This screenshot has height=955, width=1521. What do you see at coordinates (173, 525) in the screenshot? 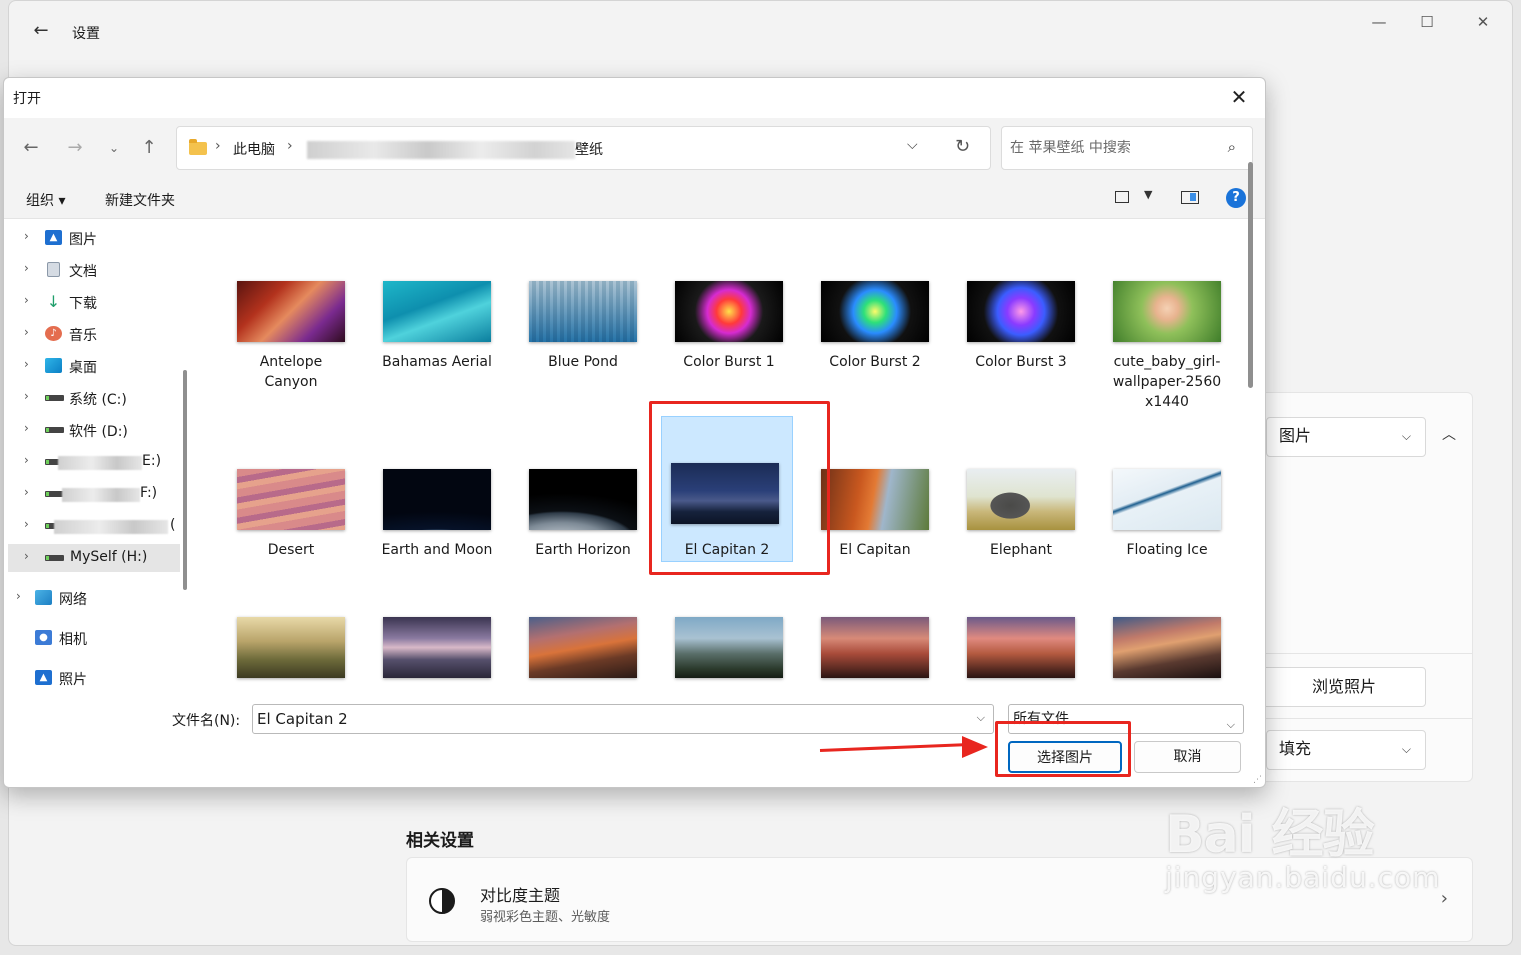
I see `sidebar-item-label: (` at bounding box center [173, 525].